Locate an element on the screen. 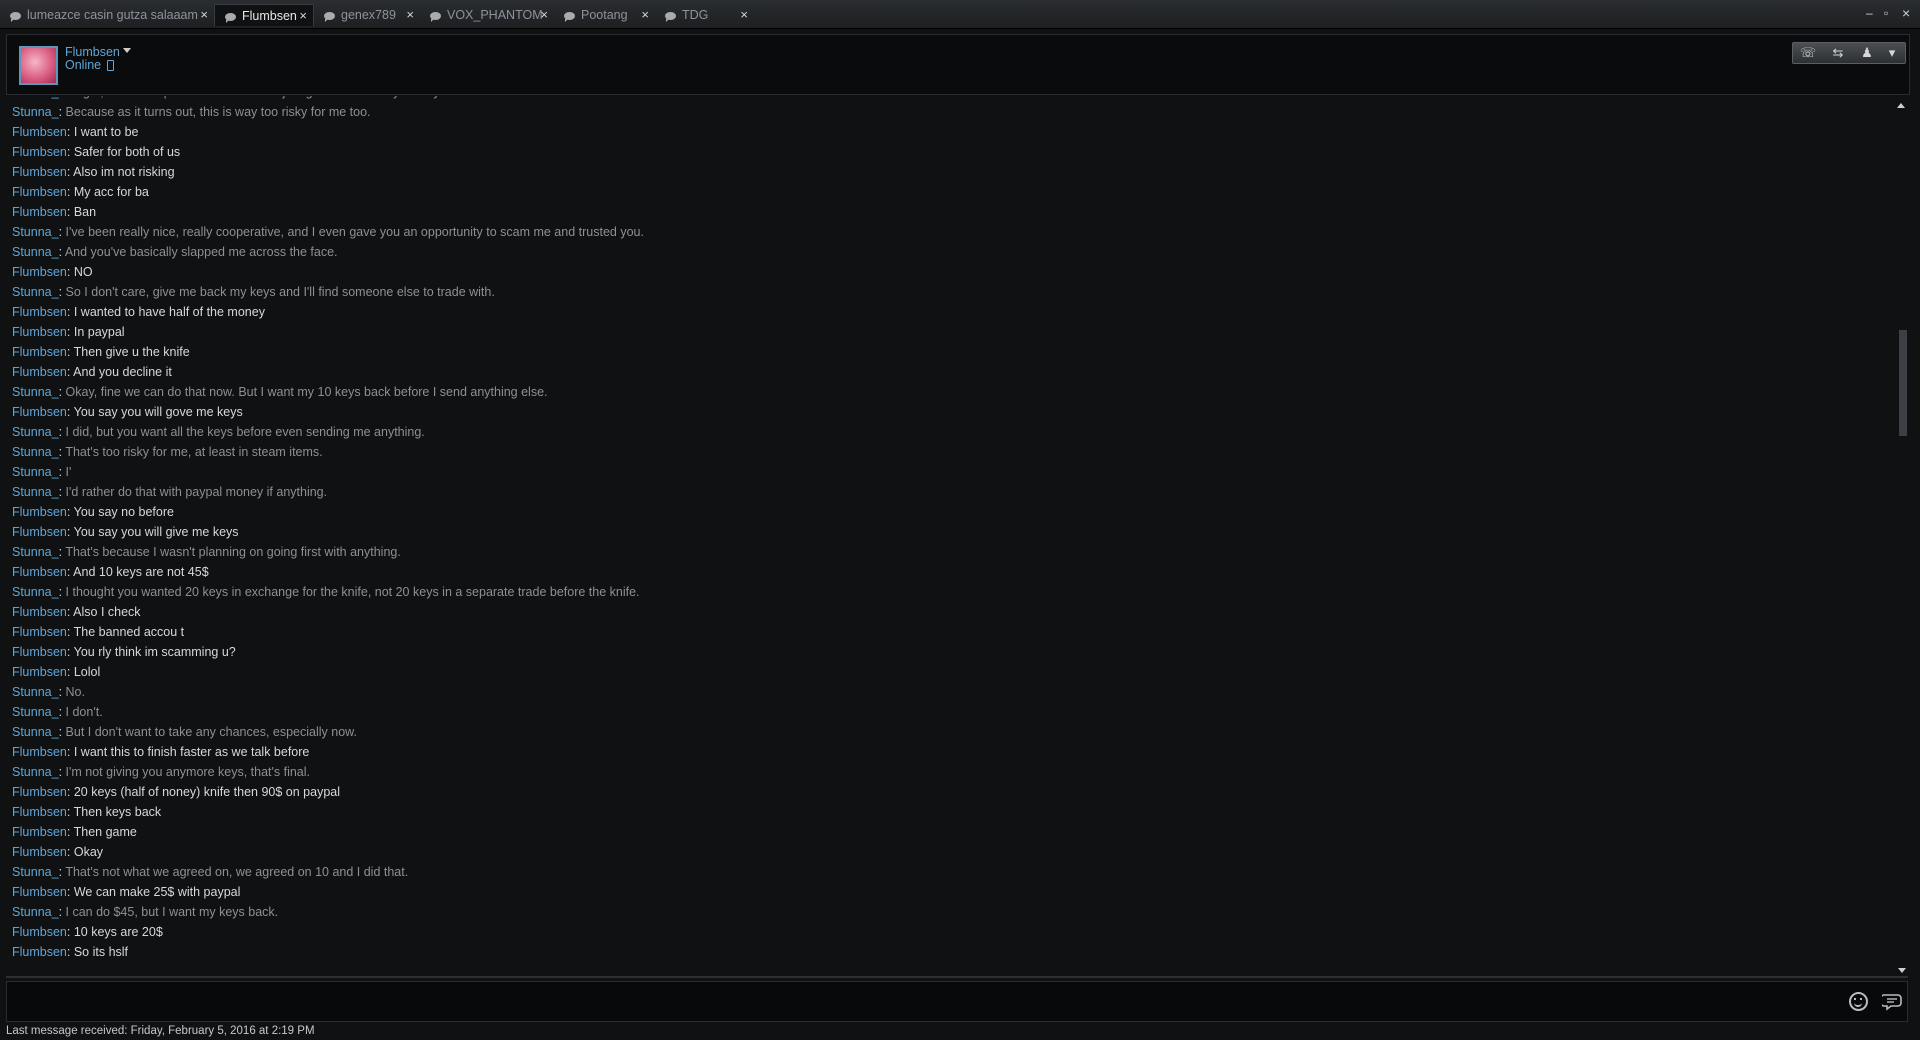 The image size is (1920, 1040). minimize-icon: – is located at coordinates (1869, 13).